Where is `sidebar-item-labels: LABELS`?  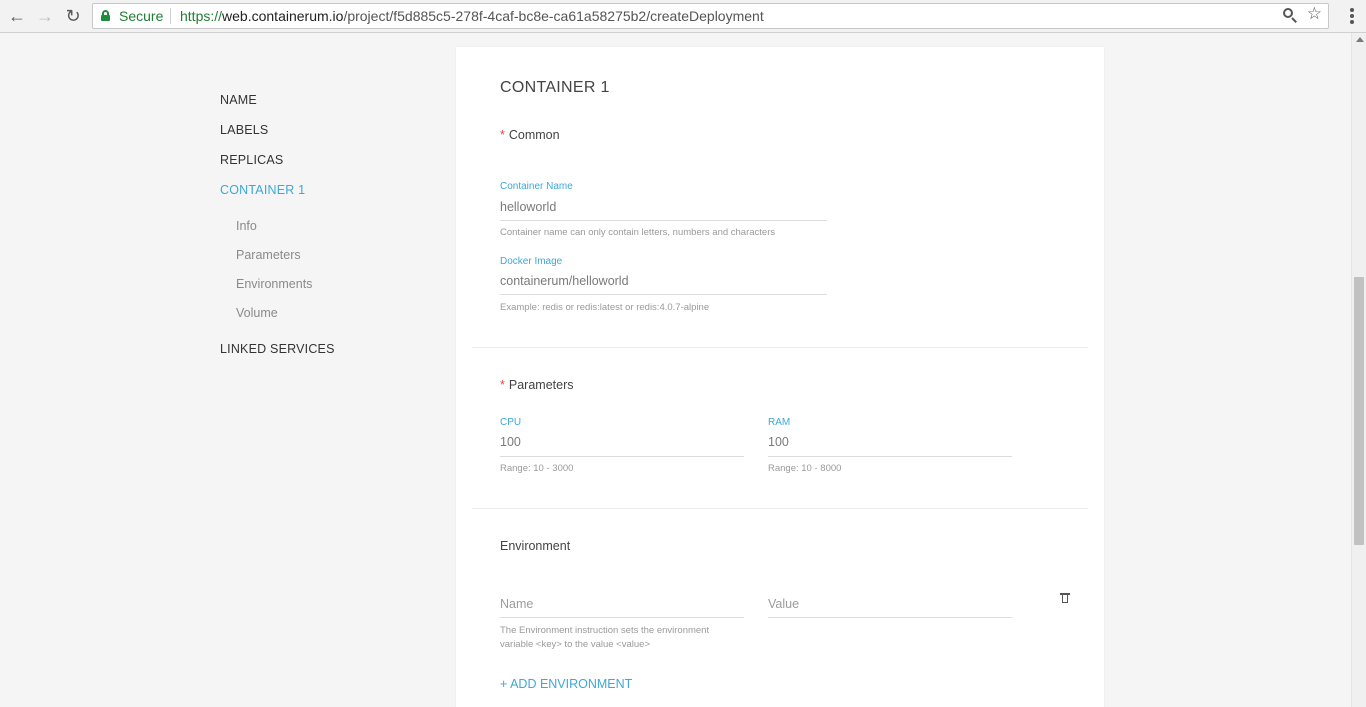 sidebar-item-labels: LABELS is located at coordinates (244, 130).